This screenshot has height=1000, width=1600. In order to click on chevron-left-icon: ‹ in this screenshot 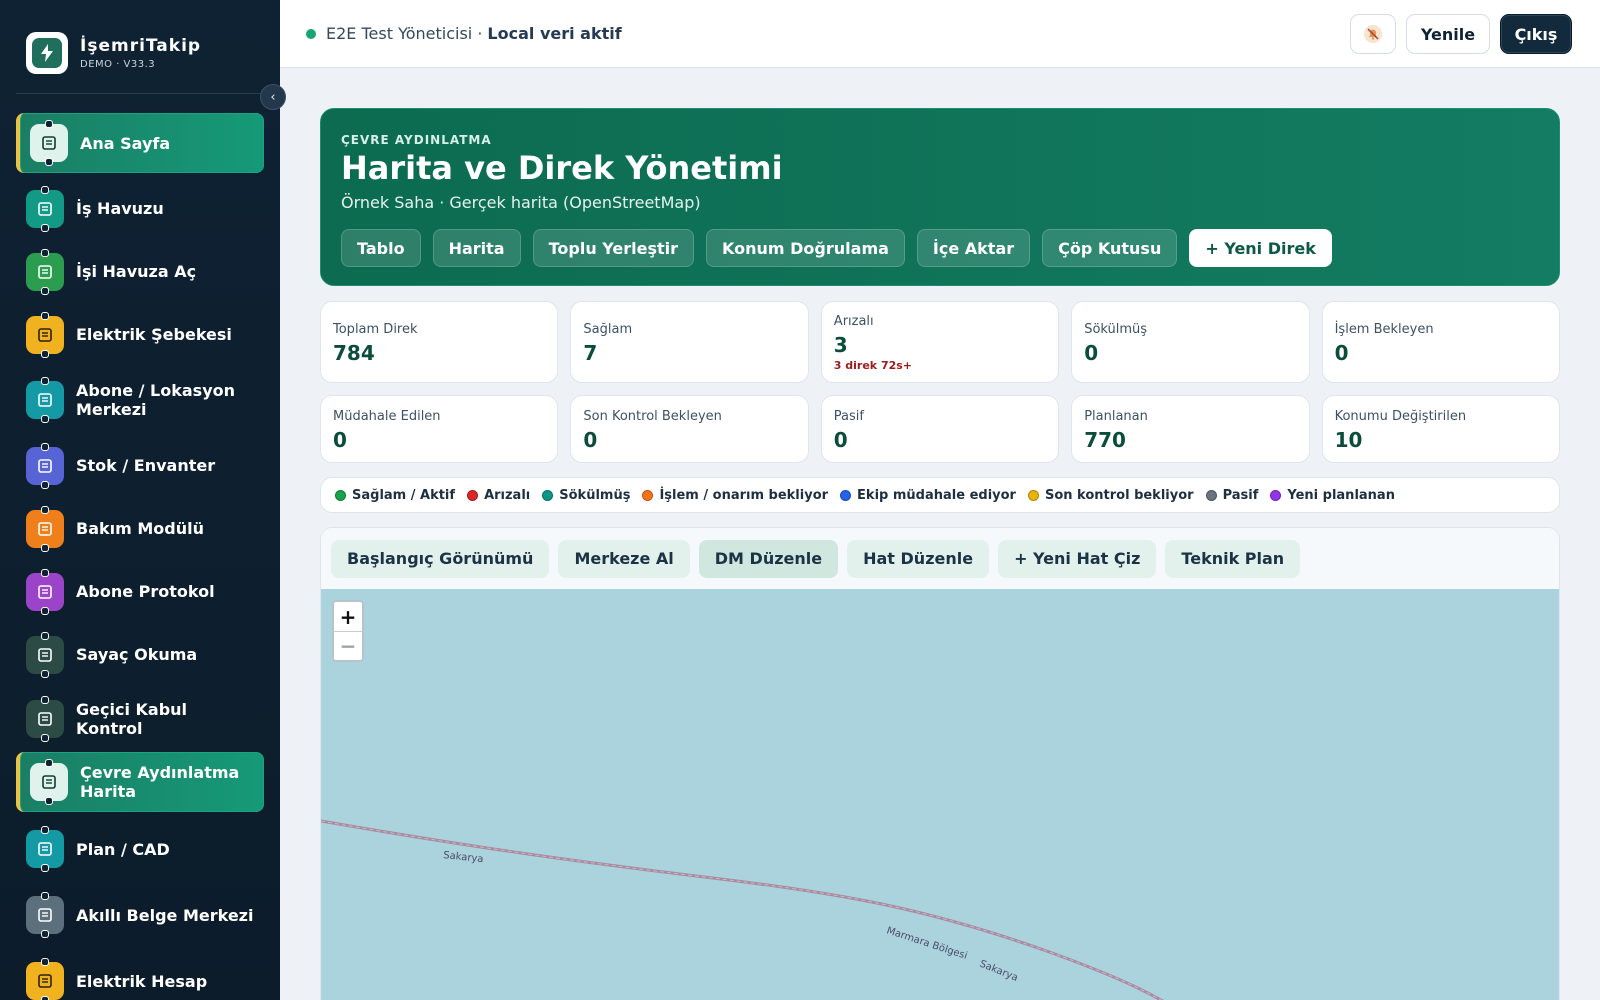, I will do `click(273, 97)`.